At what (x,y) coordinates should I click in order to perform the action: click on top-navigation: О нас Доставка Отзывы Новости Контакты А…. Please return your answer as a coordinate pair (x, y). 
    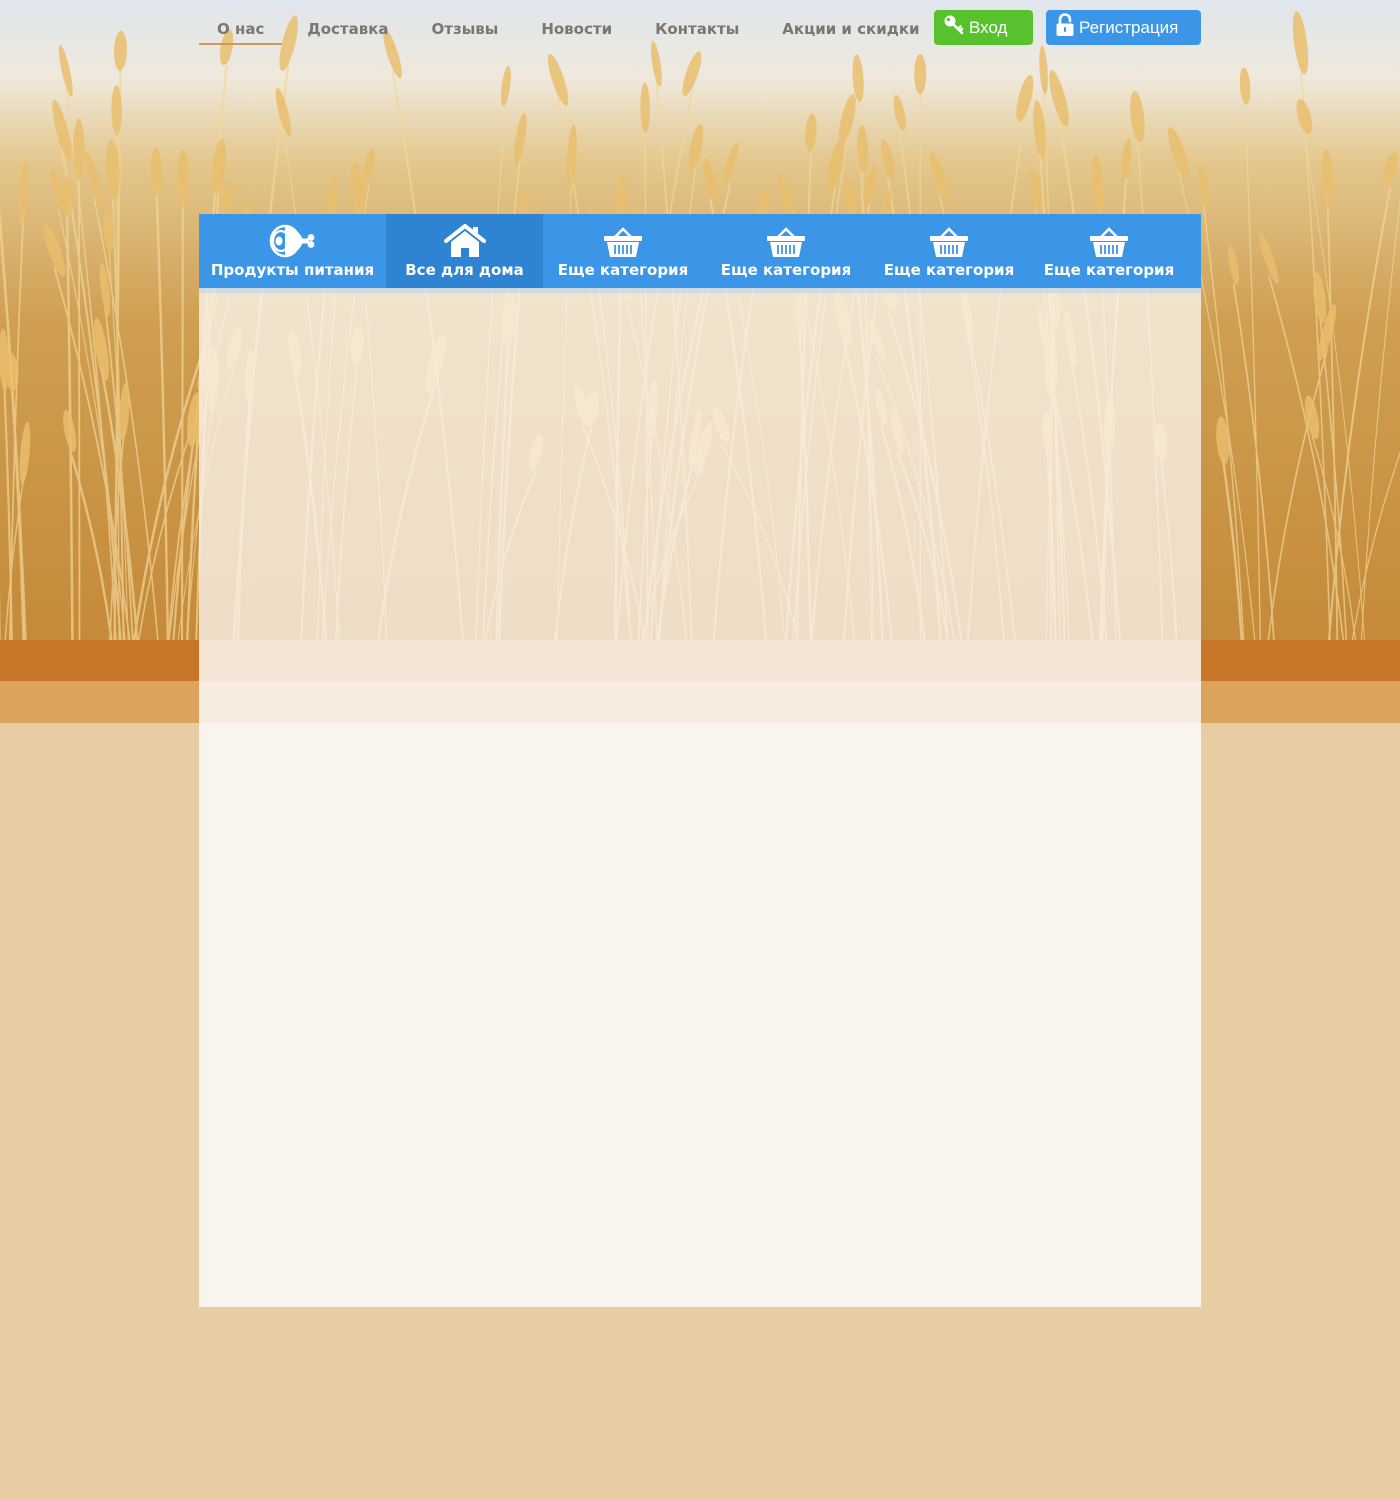
    Looking at the image, I should click on (572, 28).